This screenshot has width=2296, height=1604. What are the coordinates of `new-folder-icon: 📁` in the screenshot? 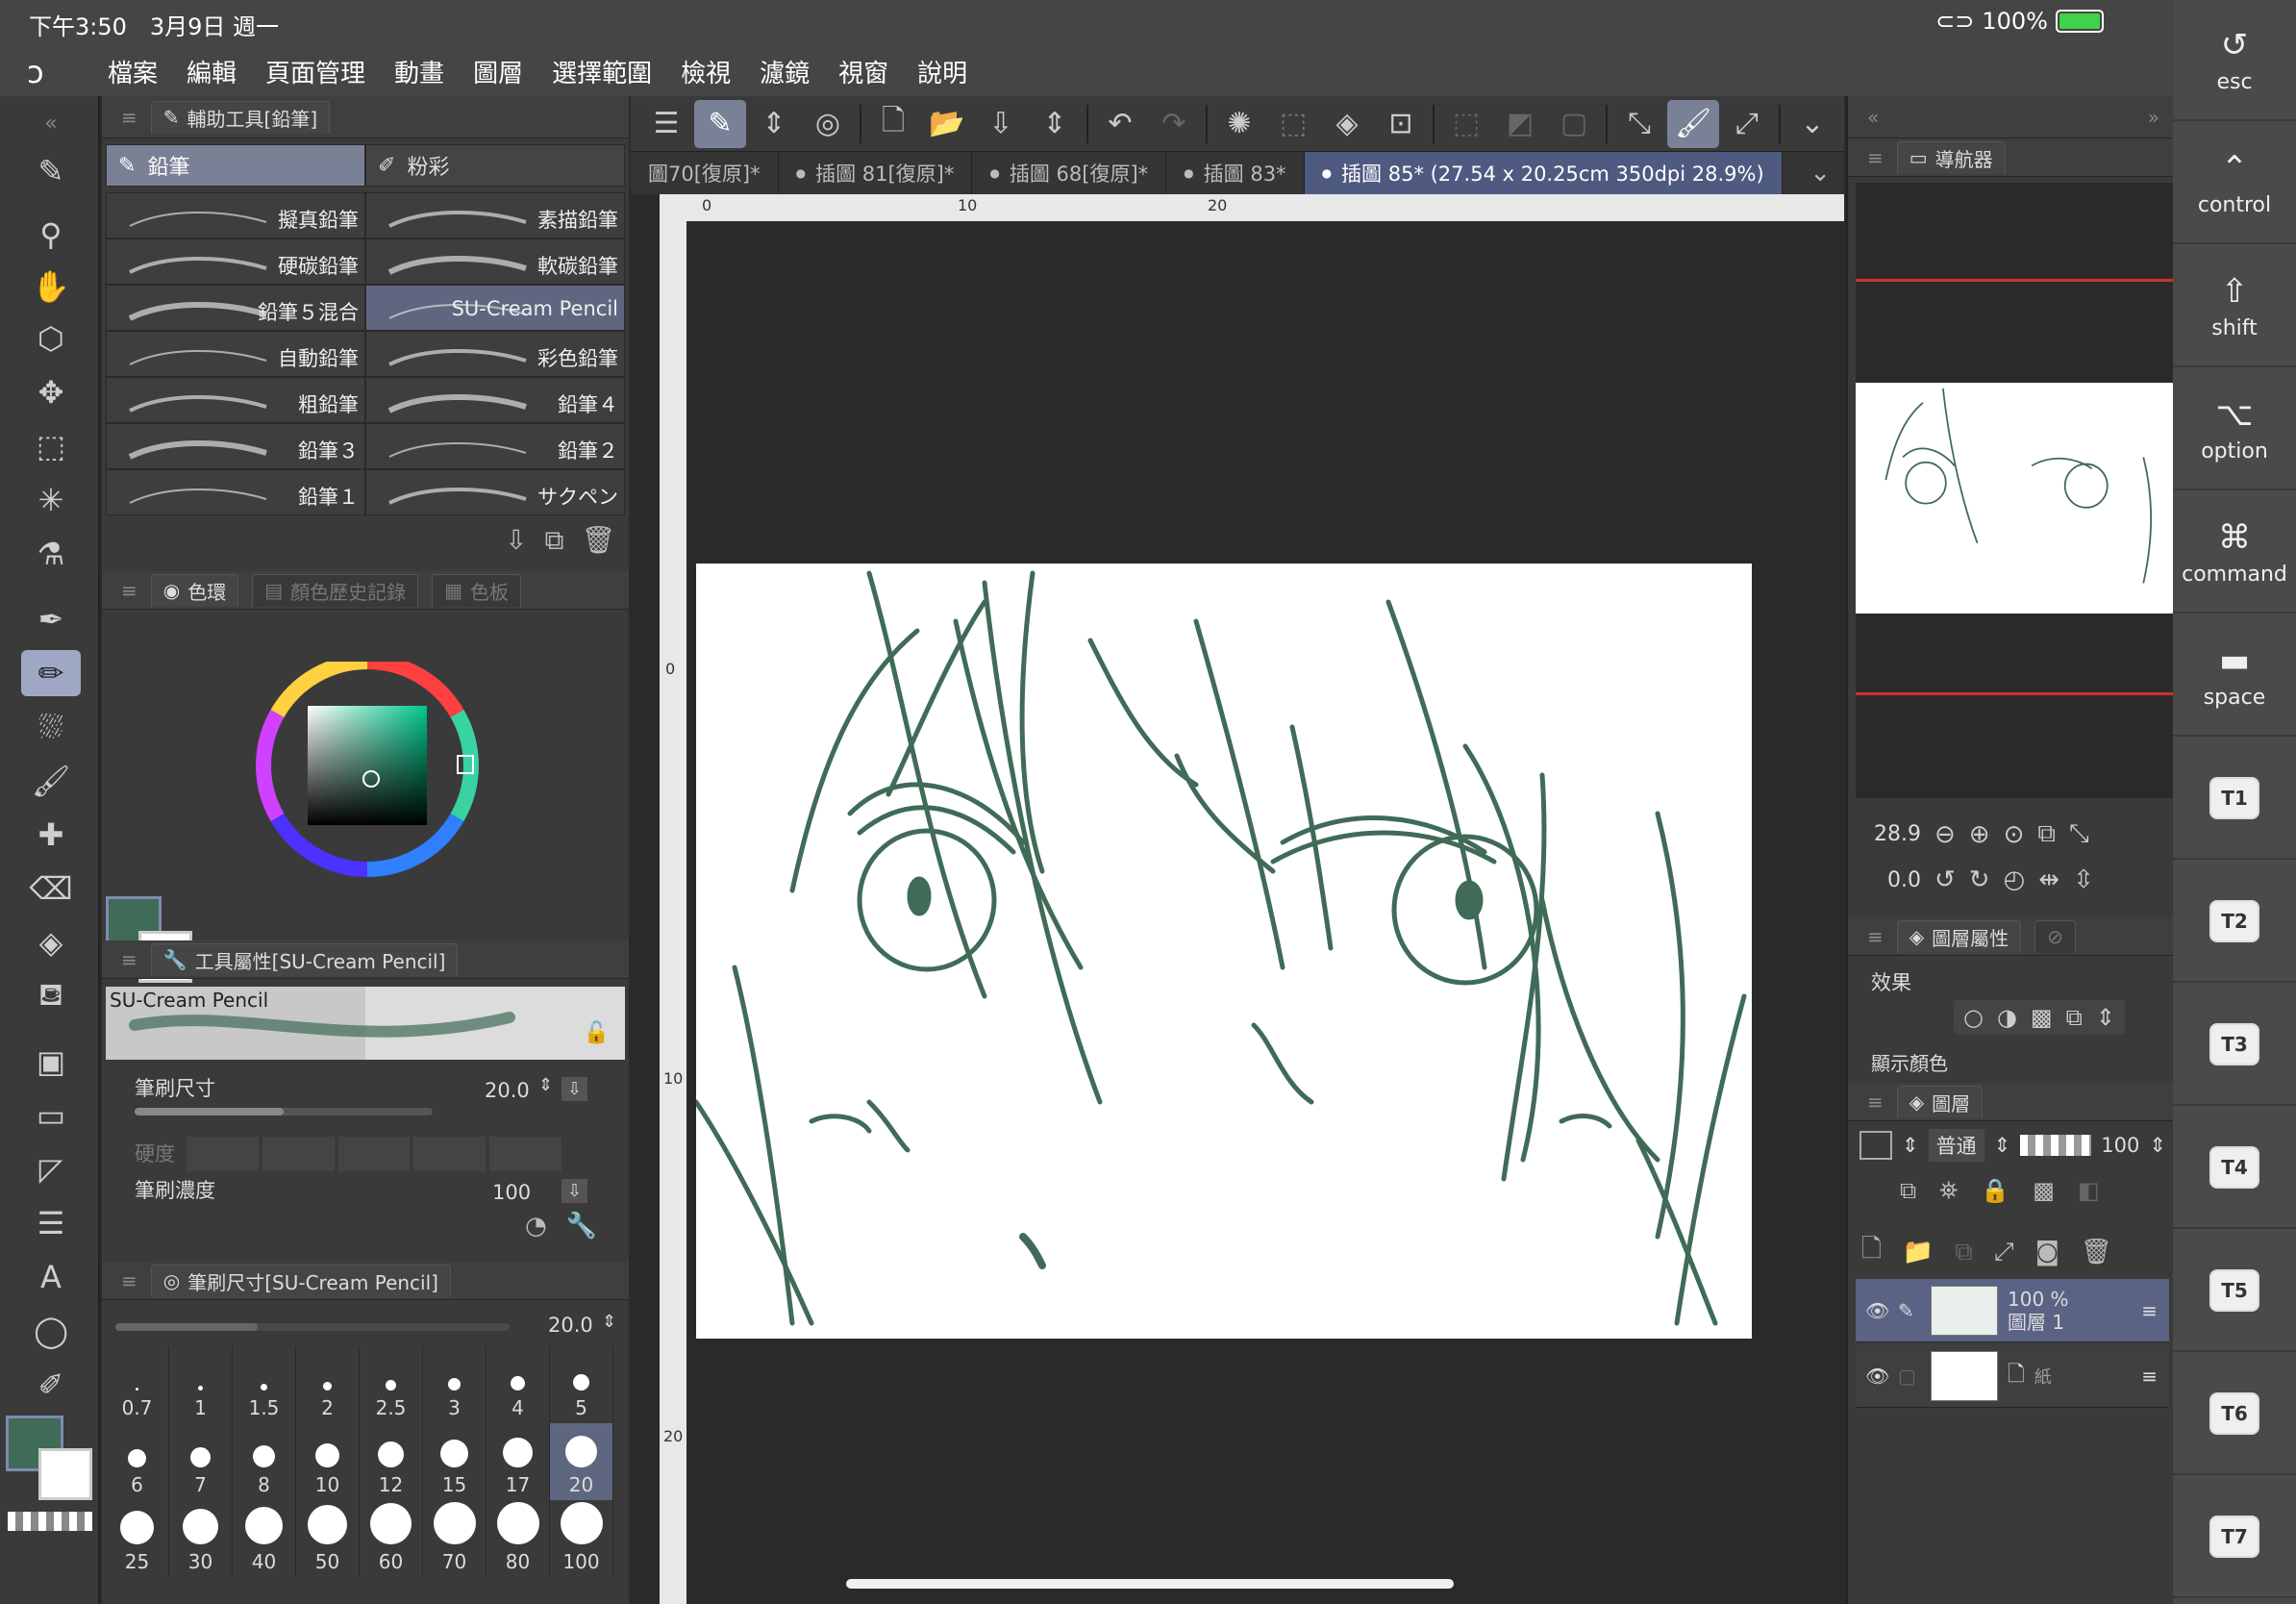 It's located at (1918, 1252).